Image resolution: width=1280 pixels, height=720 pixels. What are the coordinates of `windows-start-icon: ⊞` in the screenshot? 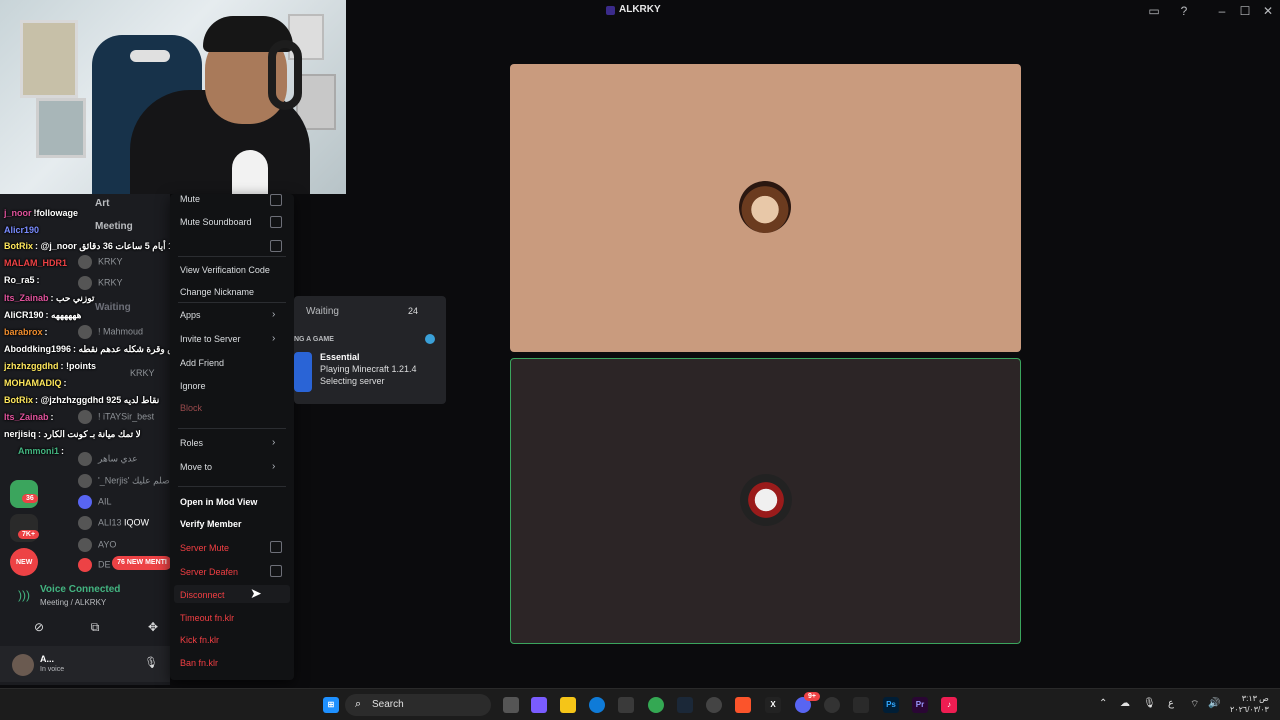 It's located at (331, 705).